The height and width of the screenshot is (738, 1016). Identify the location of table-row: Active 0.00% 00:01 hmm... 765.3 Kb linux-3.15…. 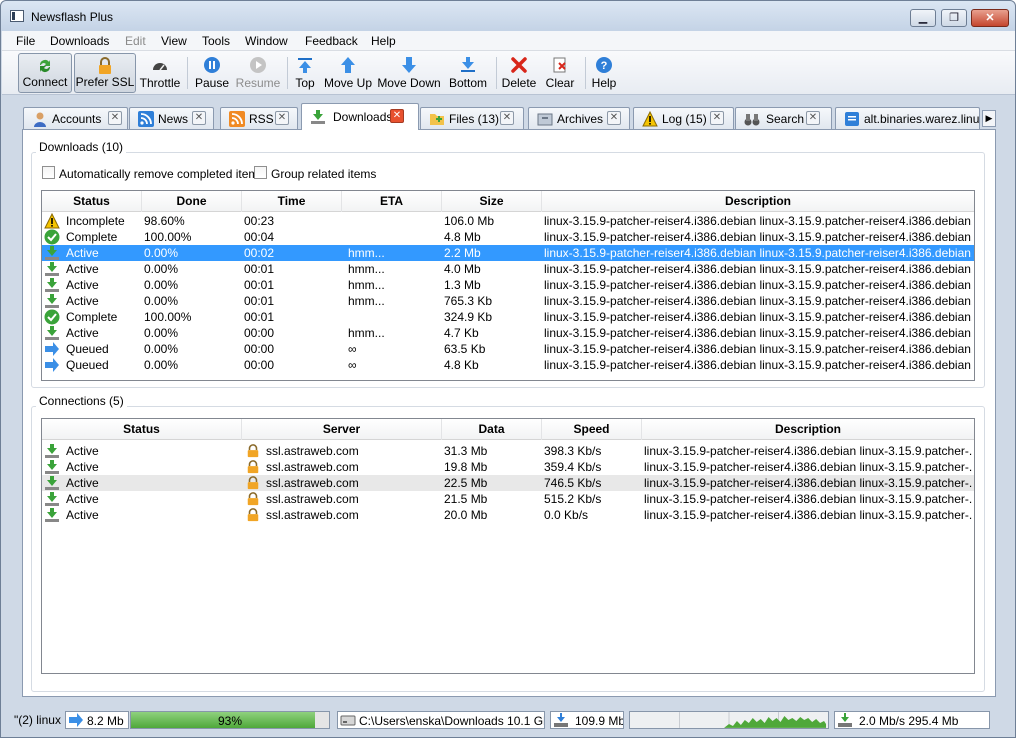
(508, 301).